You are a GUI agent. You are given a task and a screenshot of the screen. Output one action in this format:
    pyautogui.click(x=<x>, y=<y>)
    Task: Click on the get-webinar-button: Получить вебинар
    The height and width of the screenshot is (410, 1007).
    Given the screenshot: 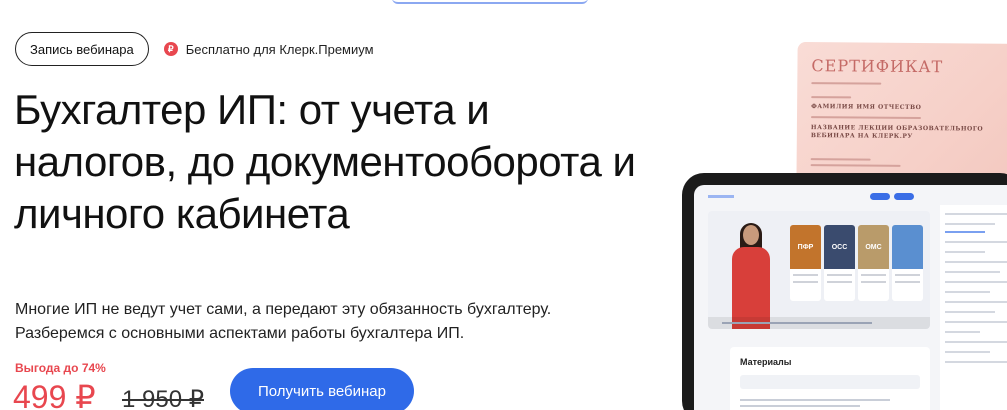 What is the action you would take?
    pyautogui.click(x=322, y=389)
    